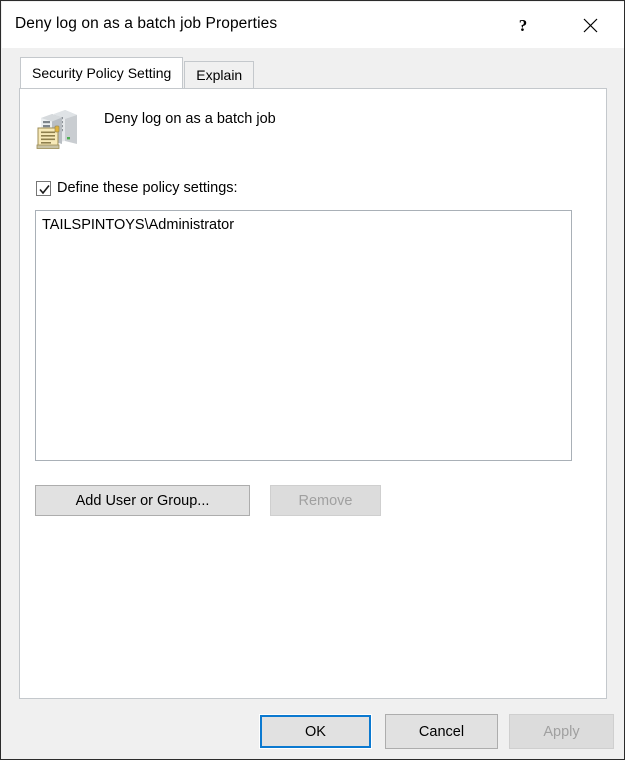 This screenshot has height=760, width=625. What do you see at coordinates (303, 222) in the screenshot?
I see `list-item: TAILSPINTOYS\Administrator` at bounding box center [303, 222].